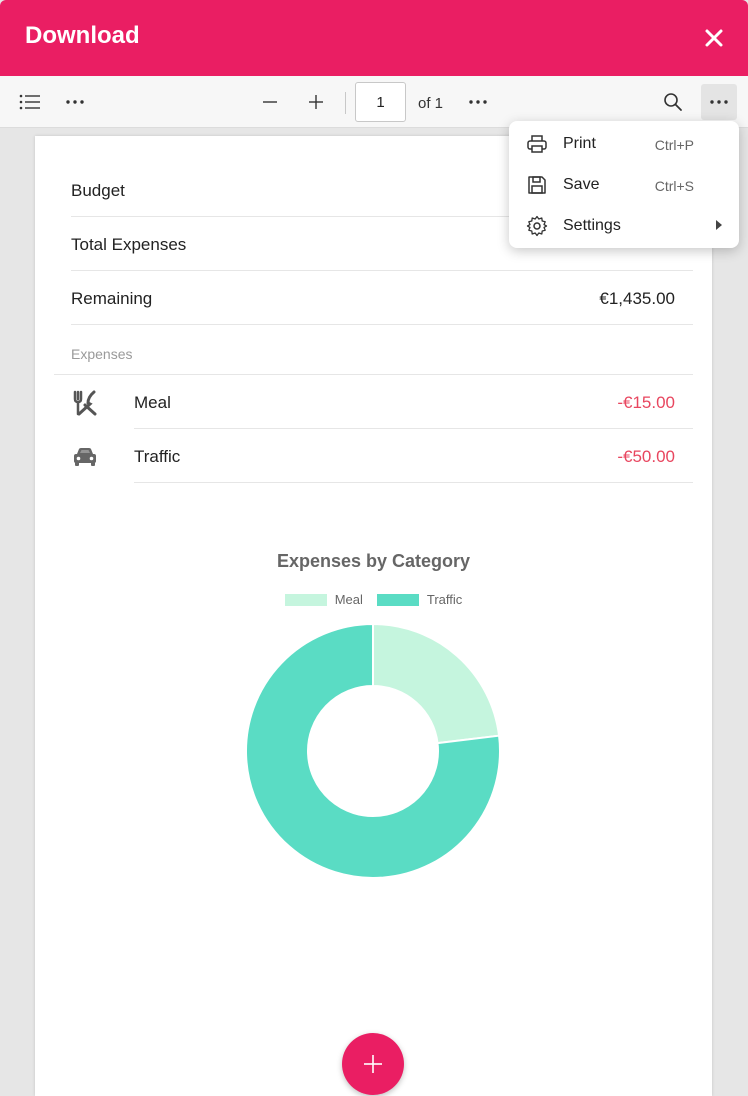 The height and width of the screenshot is (1096, 748). What do you see at coordinates (637, 298) in the screenshot?
I see `summary-value: €1,435.00` at bounding box center [637, 298].